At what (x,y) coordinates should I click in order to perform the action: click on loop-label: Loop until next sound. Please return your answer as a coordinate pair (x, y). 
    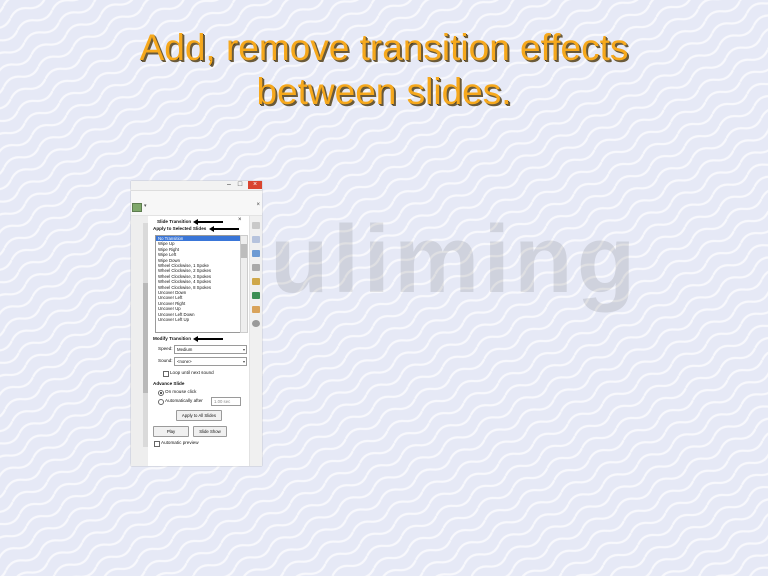
    Looking at the image, I should click on (192, 372).